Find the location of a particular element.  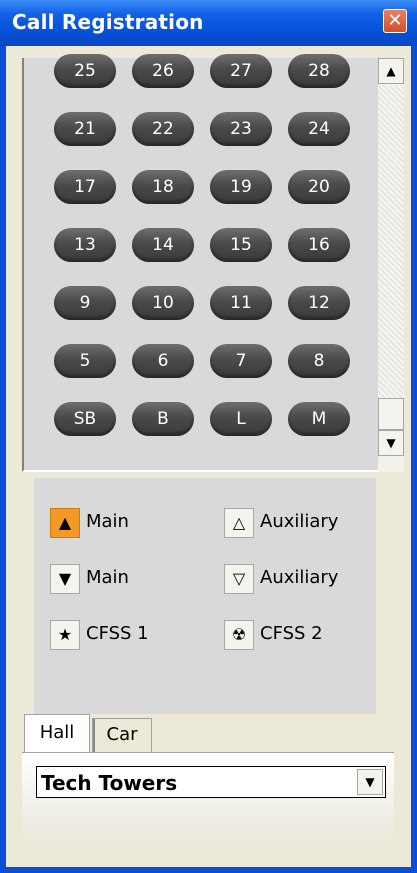

floor-button-25: 25 is located at coordinates (85, 71).